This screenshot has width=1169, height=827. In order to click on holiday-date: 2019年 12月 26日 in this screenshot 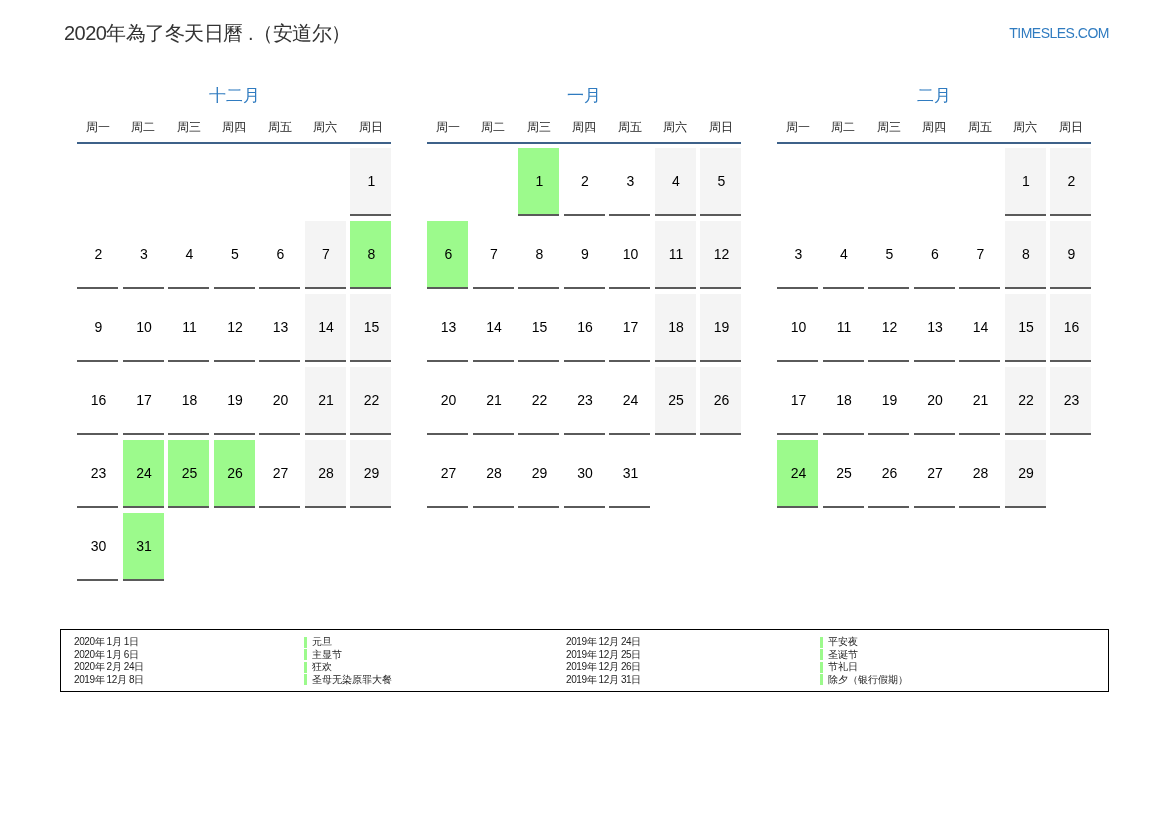, I will do `click(603, 667)`.